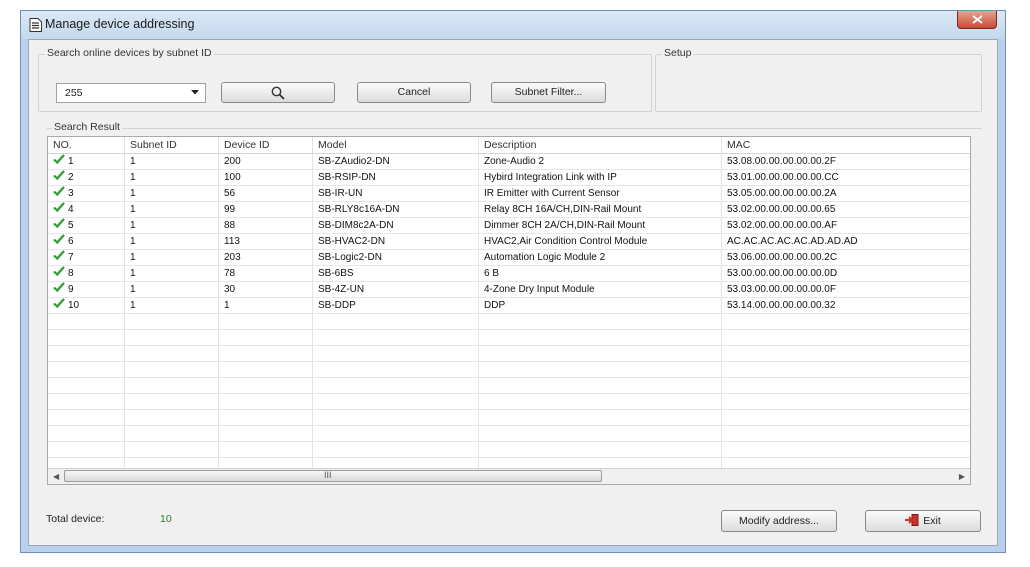 The image size is (1030, 567). What do you see at coordinates (86, 241) in the screenshot?
I see `table-cell-no: 6` at bounding box center [86, 241].